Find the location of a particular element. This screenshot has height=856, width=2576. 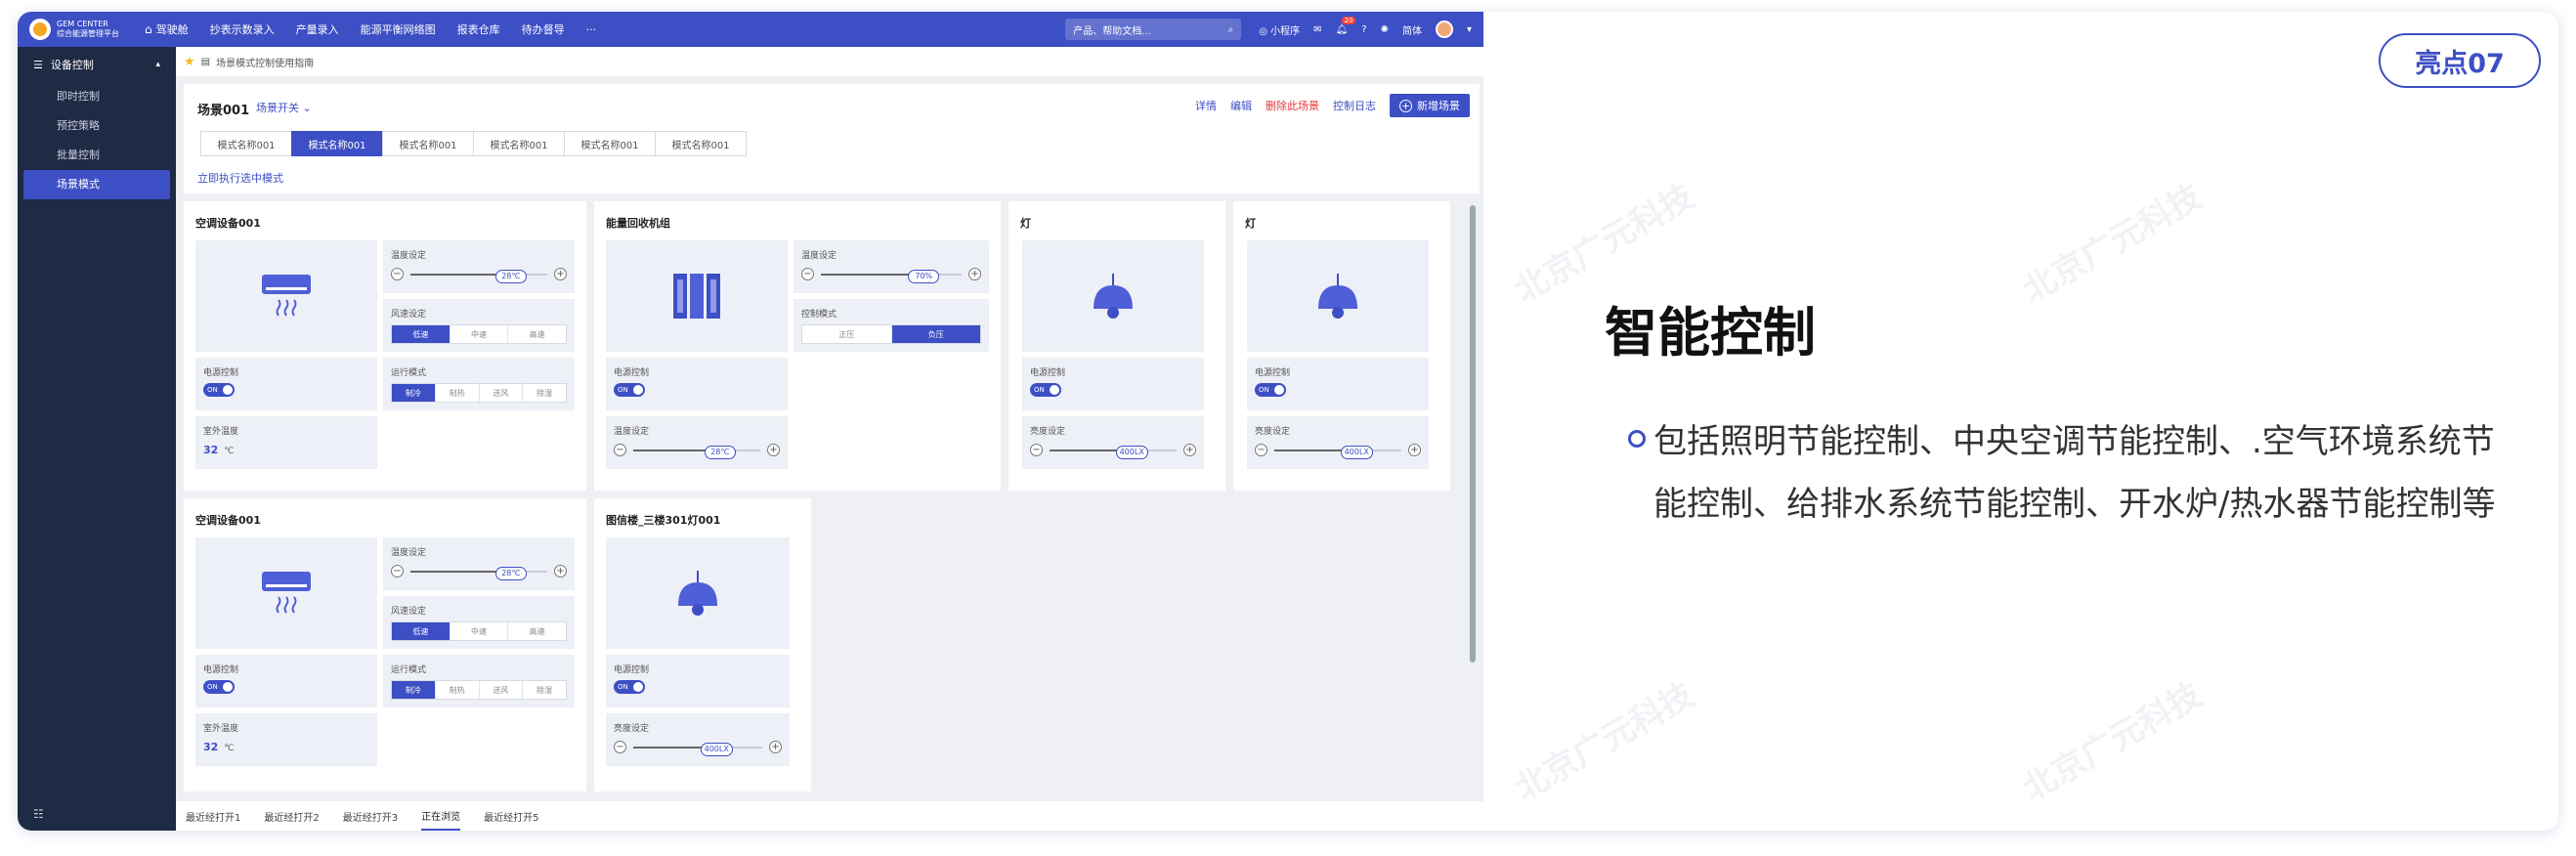

recent-tab-active: 正在浏览 is located at coordinates (441, 816).